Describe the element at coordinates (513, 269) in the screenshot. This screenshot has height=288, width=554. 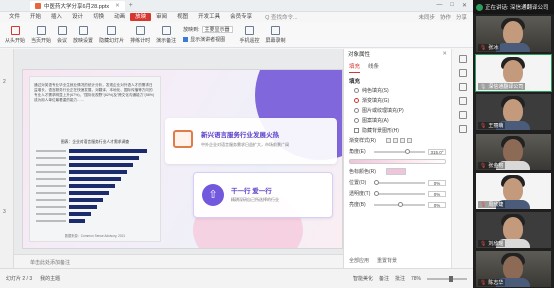
I see `participant-tile: 🎙 陈志华` at that location.